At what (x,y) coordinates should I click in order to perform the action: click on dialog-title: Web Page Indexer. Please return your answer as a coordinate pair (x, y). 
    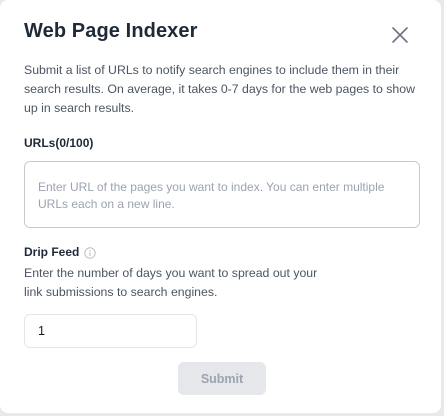
    Looking at the image, I should click on (111, 31).